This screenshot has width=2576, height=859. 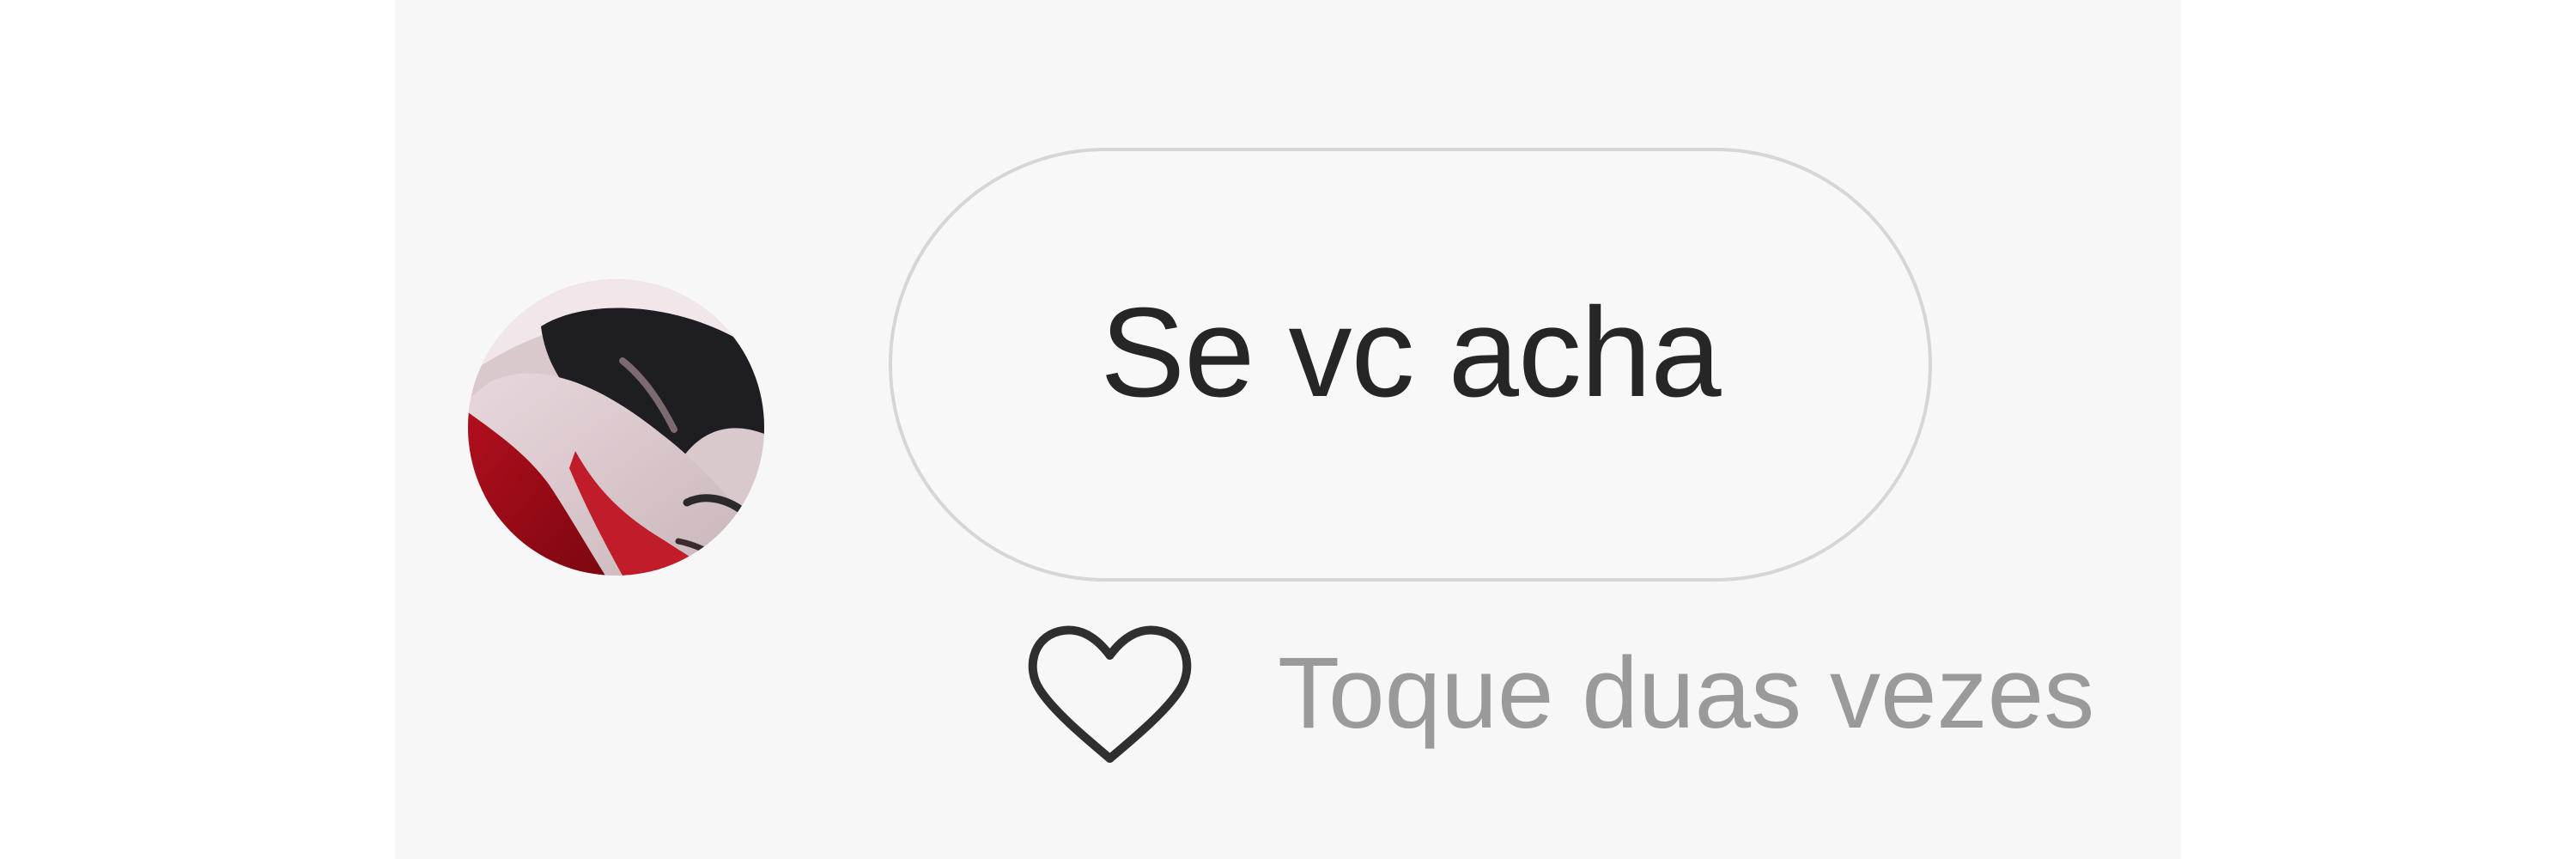 I want to click on message-text: Se vc acha, so click(x=1411, y=352).